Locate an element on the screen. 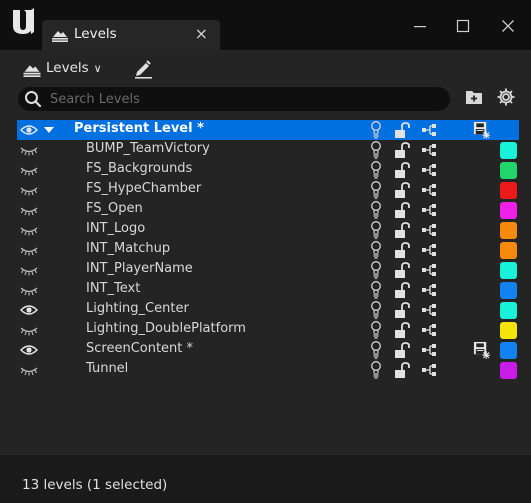 The image size is (531, 503). search-box is located at coordinates (234, 99).